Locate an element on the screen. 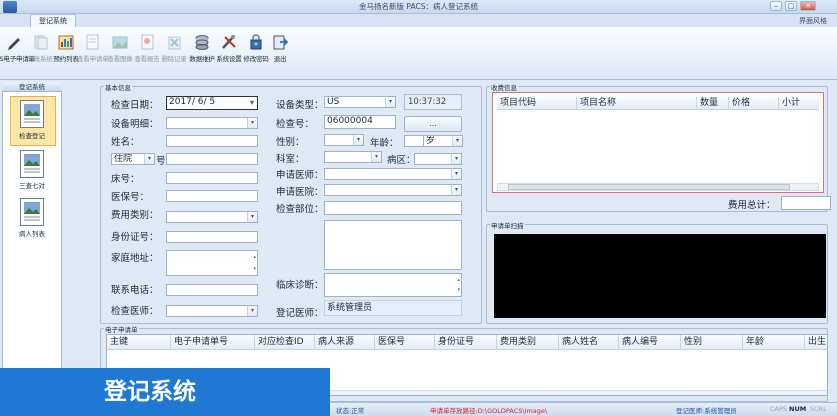  patient-list-icon is located at coordinates (32, 212).